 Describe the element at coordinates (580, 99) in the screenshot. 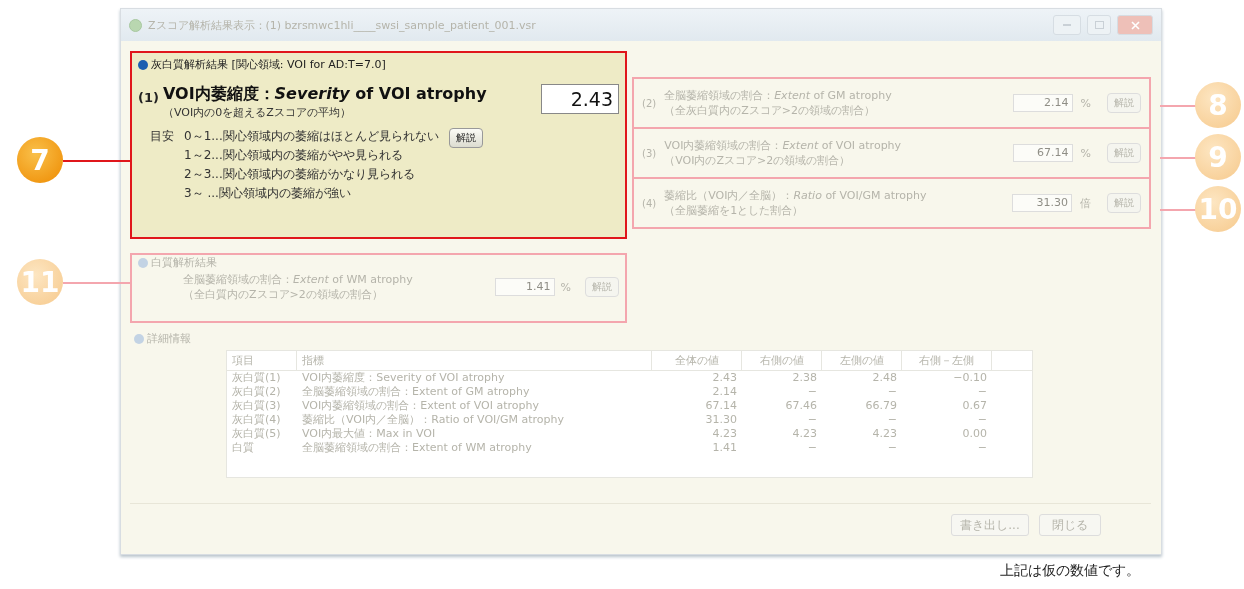

I see `value-field: 2.43` at that location.